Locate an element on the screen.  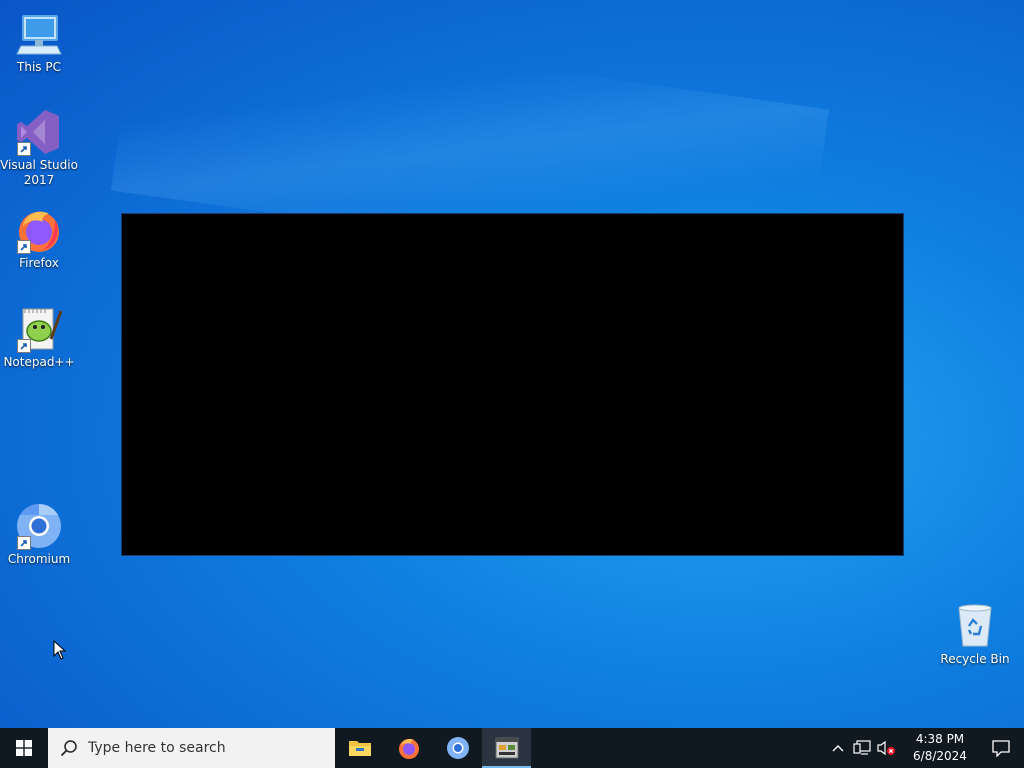
start-button is located at coordinates (24, 748).